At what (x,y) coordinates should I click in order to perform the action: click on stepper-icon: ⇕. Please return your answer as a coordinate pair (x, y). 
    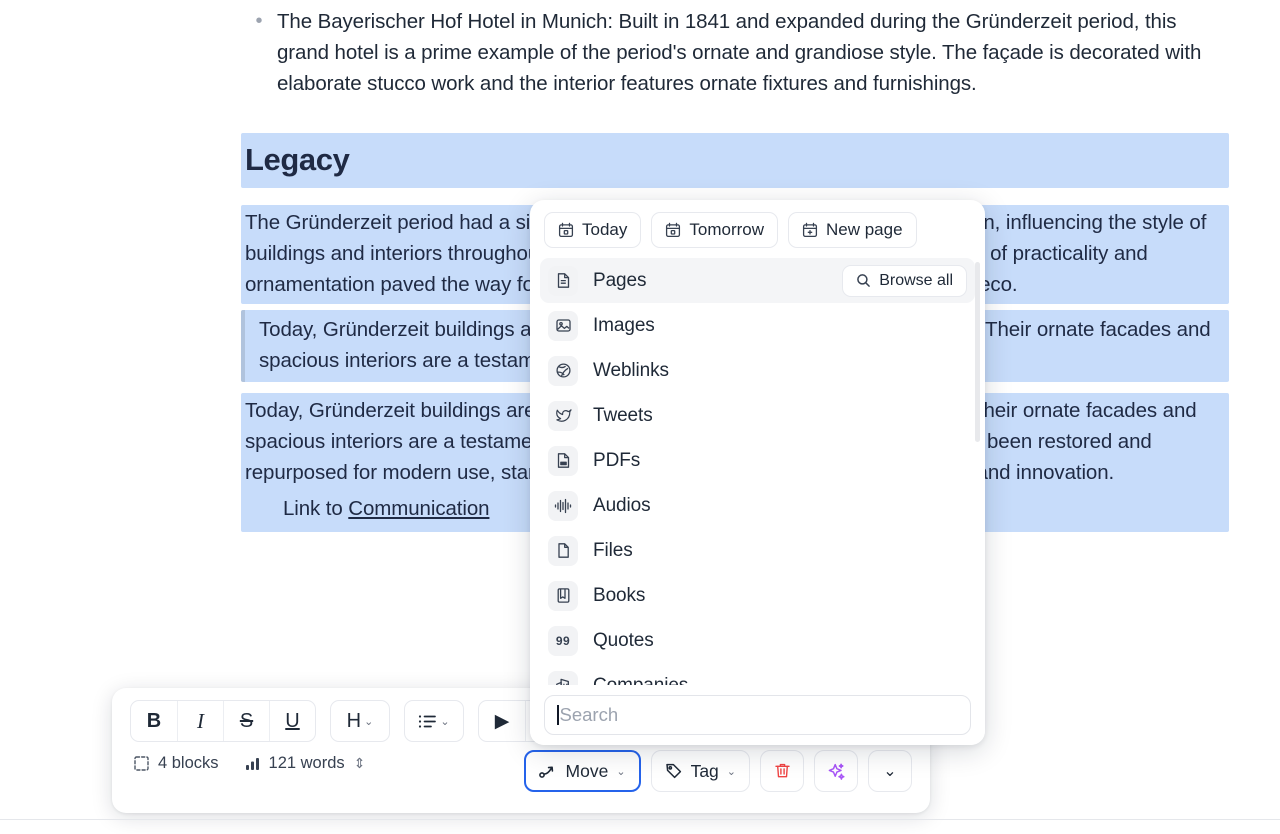
    Looking at the image, I should click on (360, 763).